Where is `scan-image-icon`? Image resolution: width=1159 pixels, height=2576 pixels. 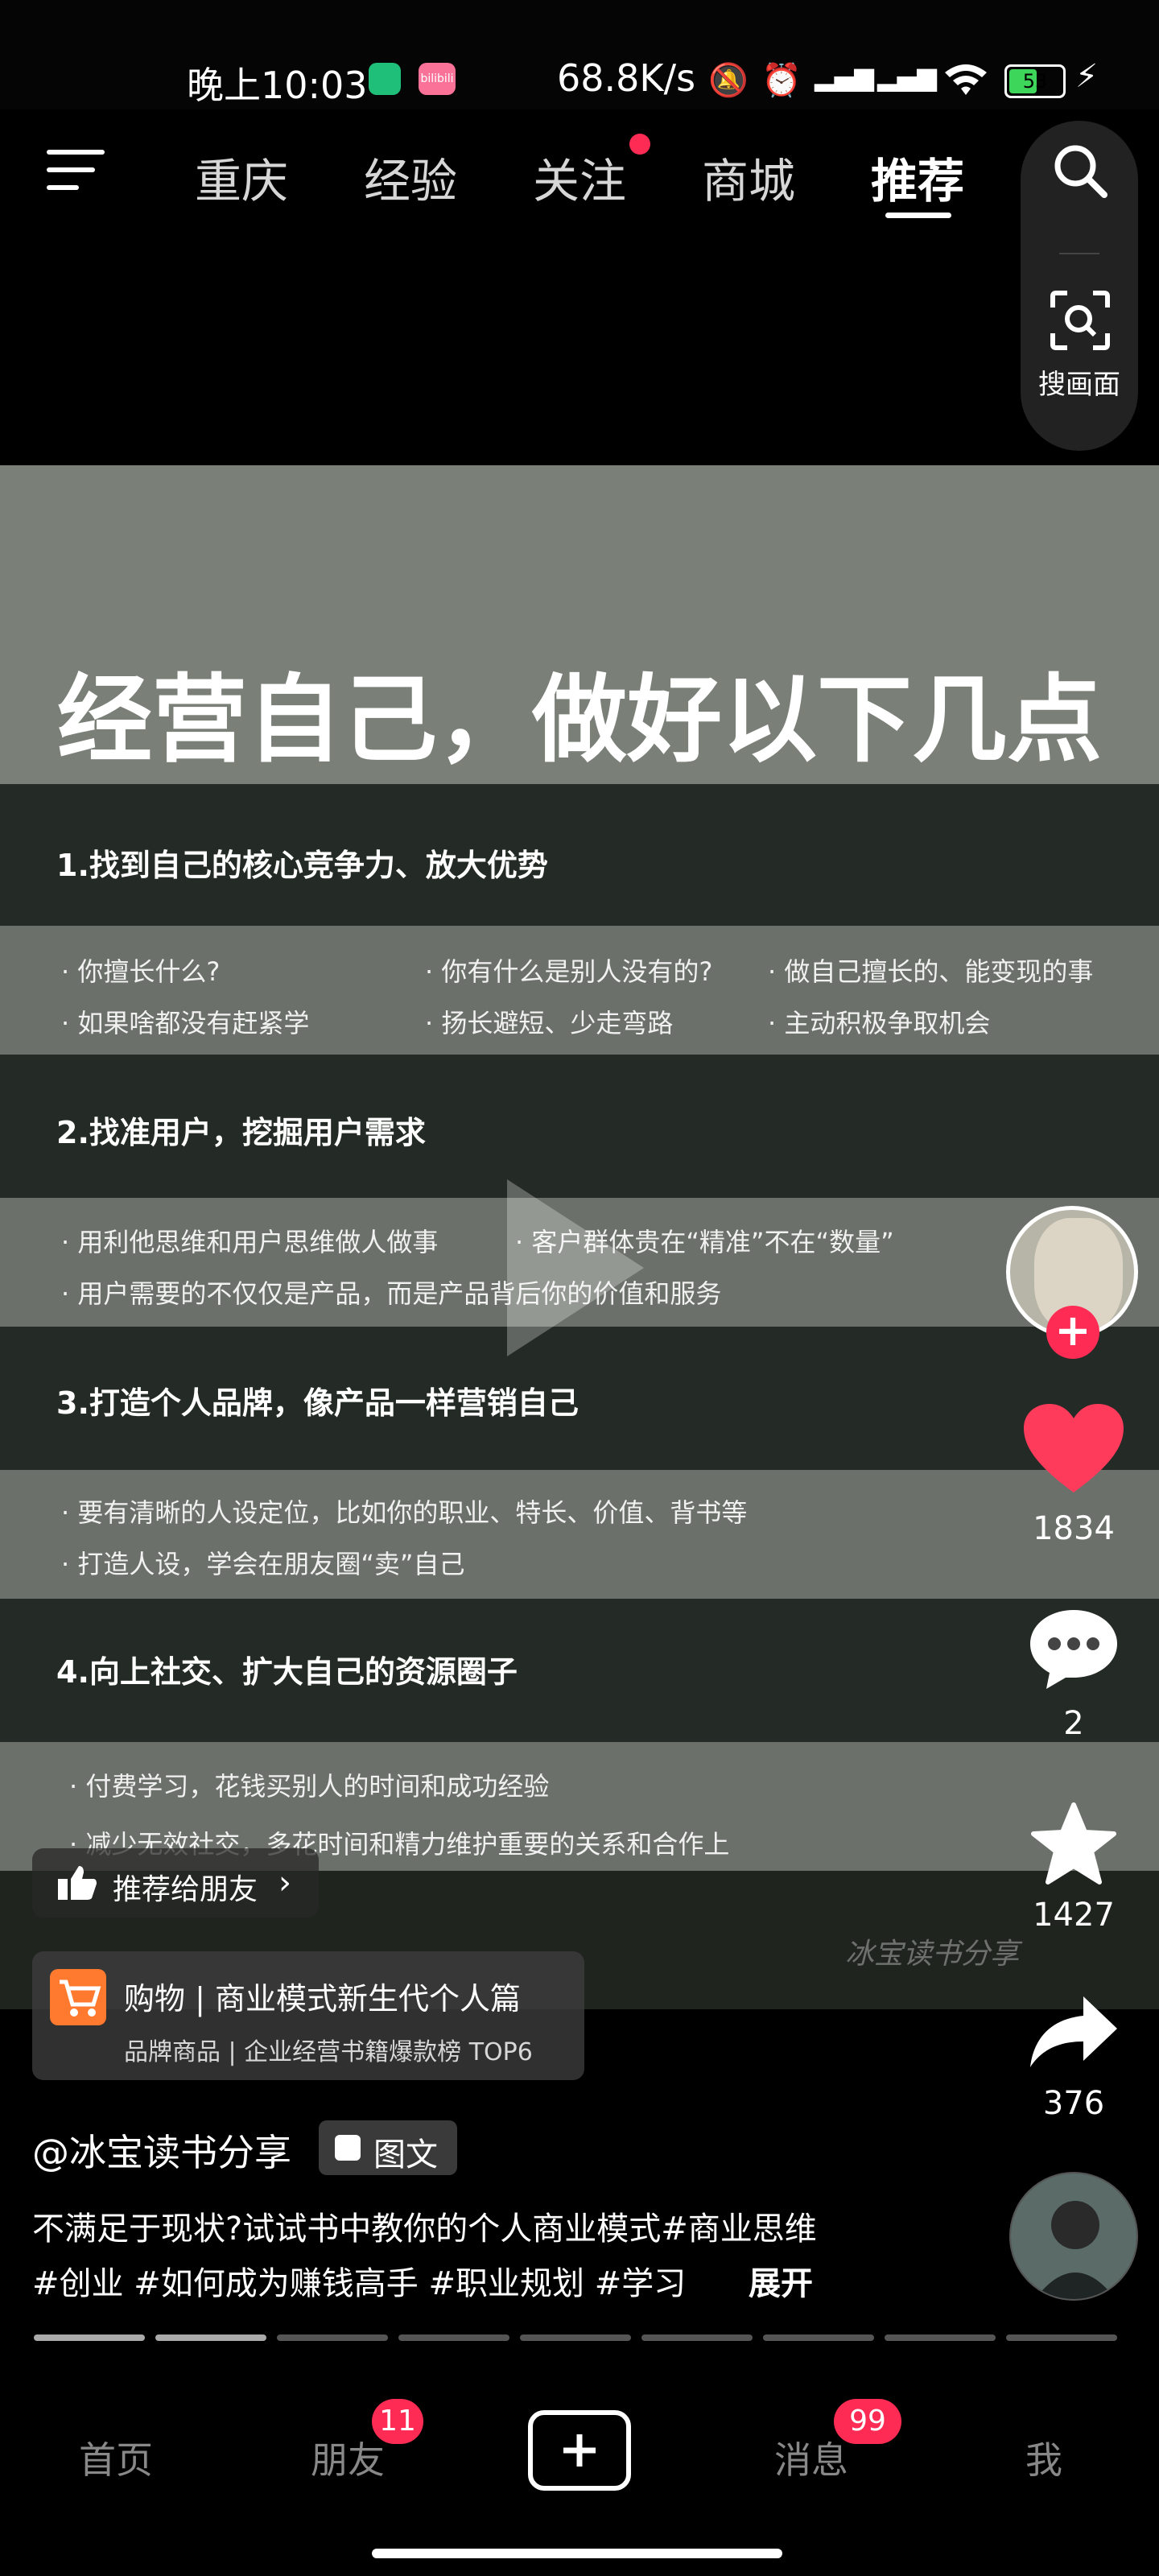 scan-image-icon is located at coordinates (1080, 322).